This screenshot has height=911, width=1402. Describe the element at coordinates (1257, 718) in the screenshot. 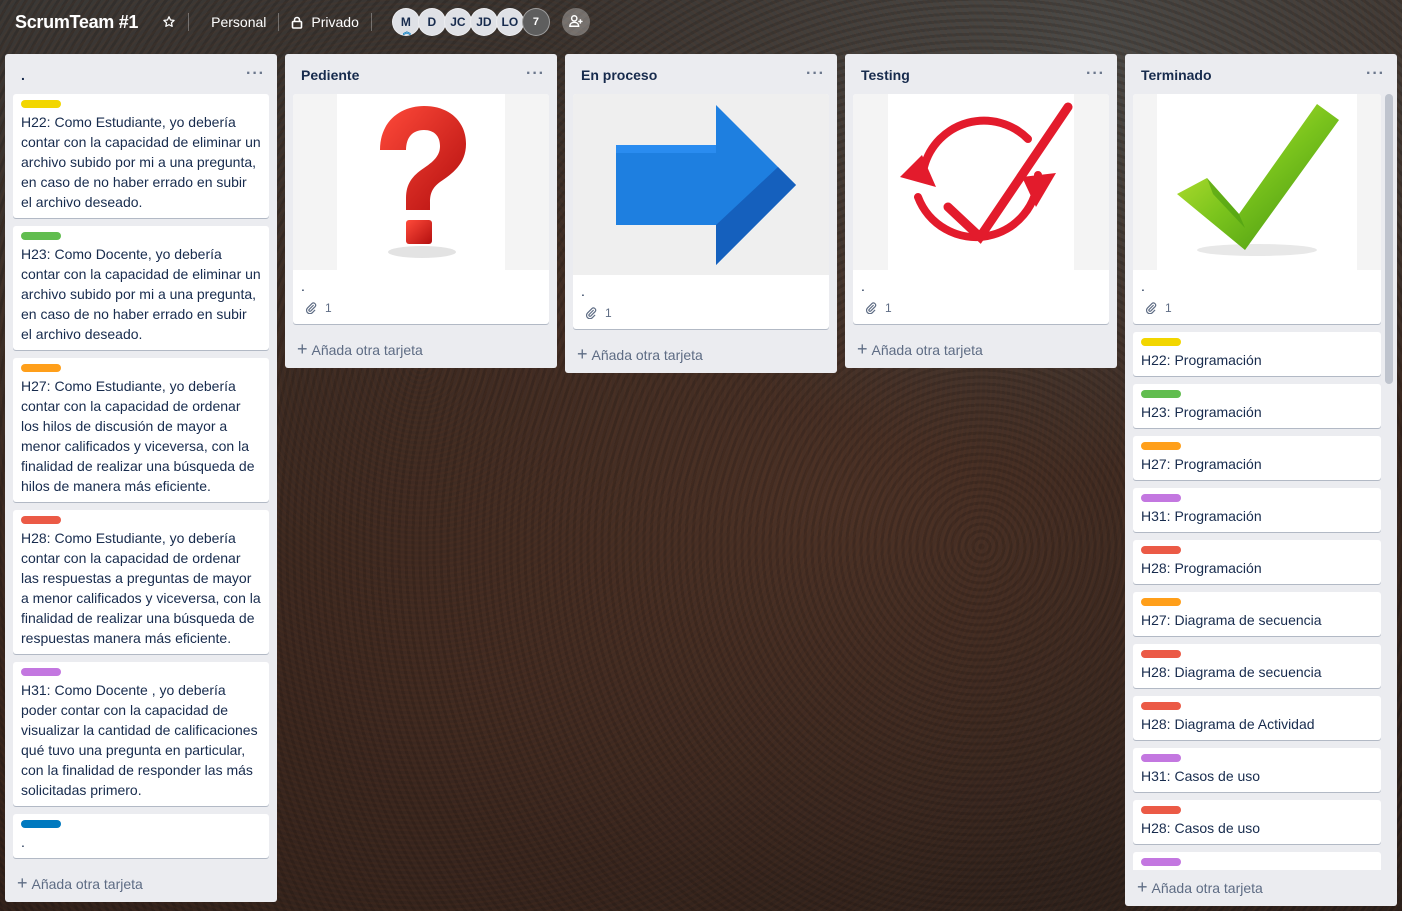

I see `card: H28: Diagrama de Actividad` at that location.